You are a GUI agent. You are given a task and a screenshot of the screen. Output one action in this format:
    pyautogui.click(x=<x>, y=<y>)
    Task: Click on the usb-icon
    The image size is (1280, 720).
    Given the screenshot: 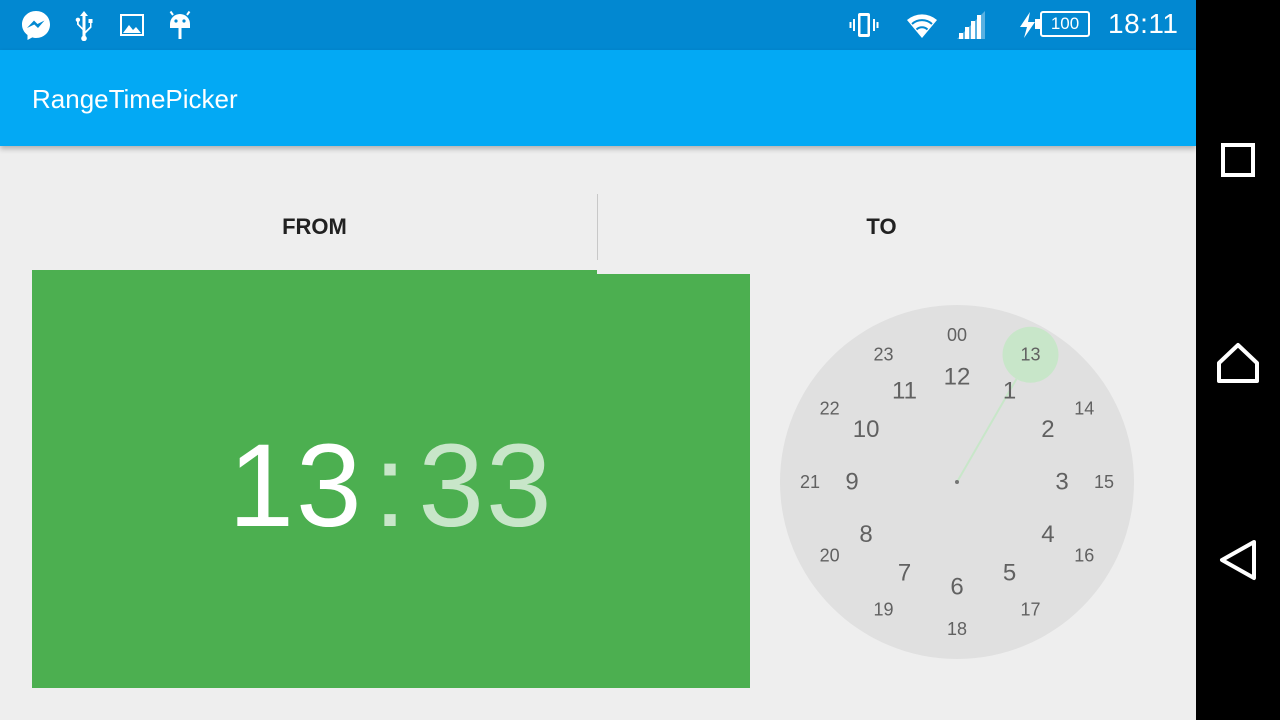 What is the action you would take?
    pyautogui.click(x=84, y=26)
    